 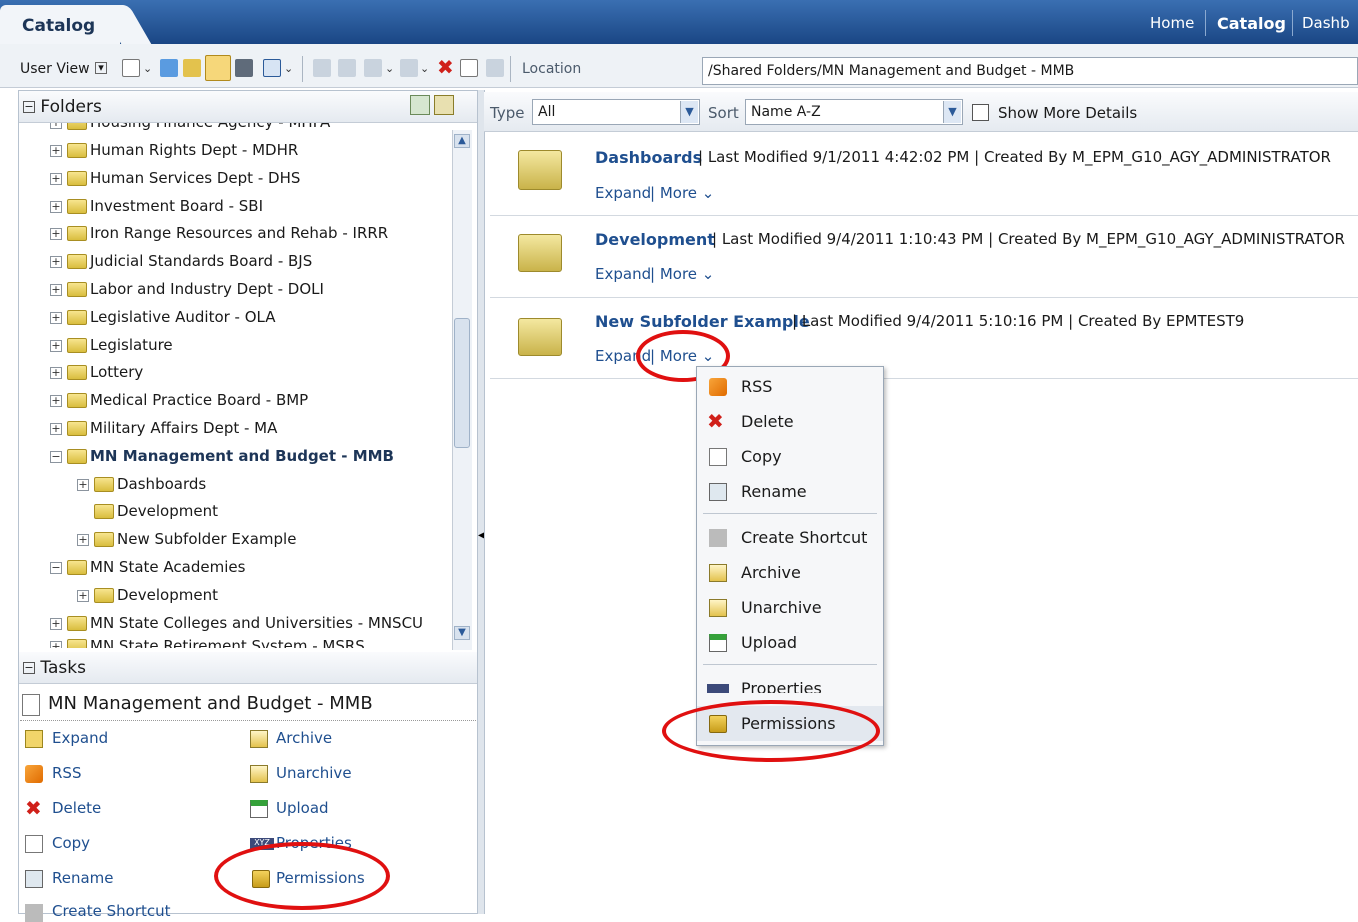 What do you see at coordinates (101, 68) in the screenshot?
I see `user-view-dropdown-icon: ▾` at bounding box center [101, 68].